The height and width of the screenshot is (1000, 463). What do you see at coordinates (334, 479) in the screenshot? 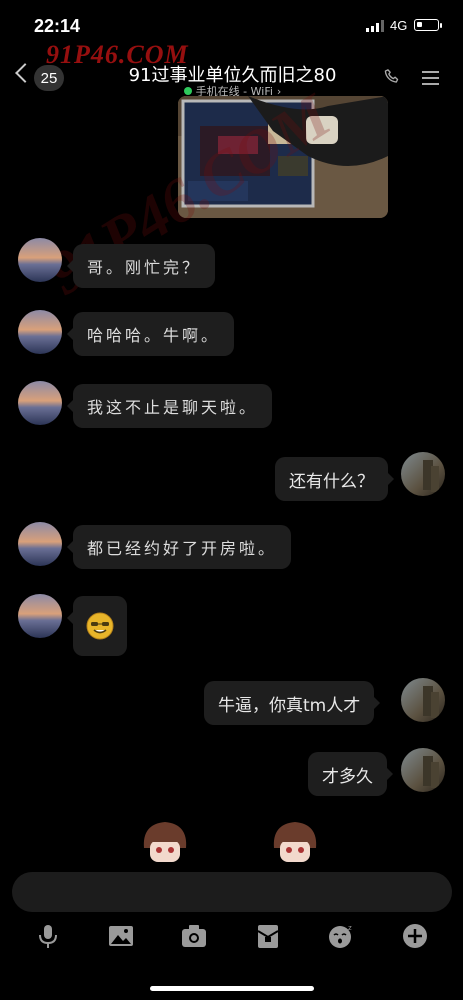
I see `message-bubble-own: 还有什么？` at bounding box center [334, 479].